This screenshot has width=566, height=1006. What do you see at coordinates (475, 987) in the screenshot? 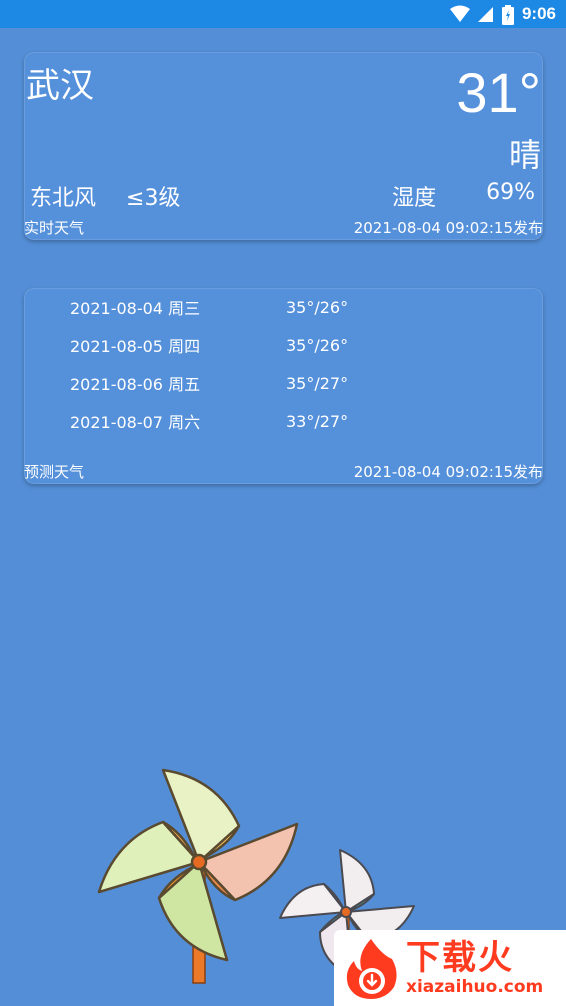
I see `watermark-url: xiazaihuo.com` at bounding box center [475, 987].